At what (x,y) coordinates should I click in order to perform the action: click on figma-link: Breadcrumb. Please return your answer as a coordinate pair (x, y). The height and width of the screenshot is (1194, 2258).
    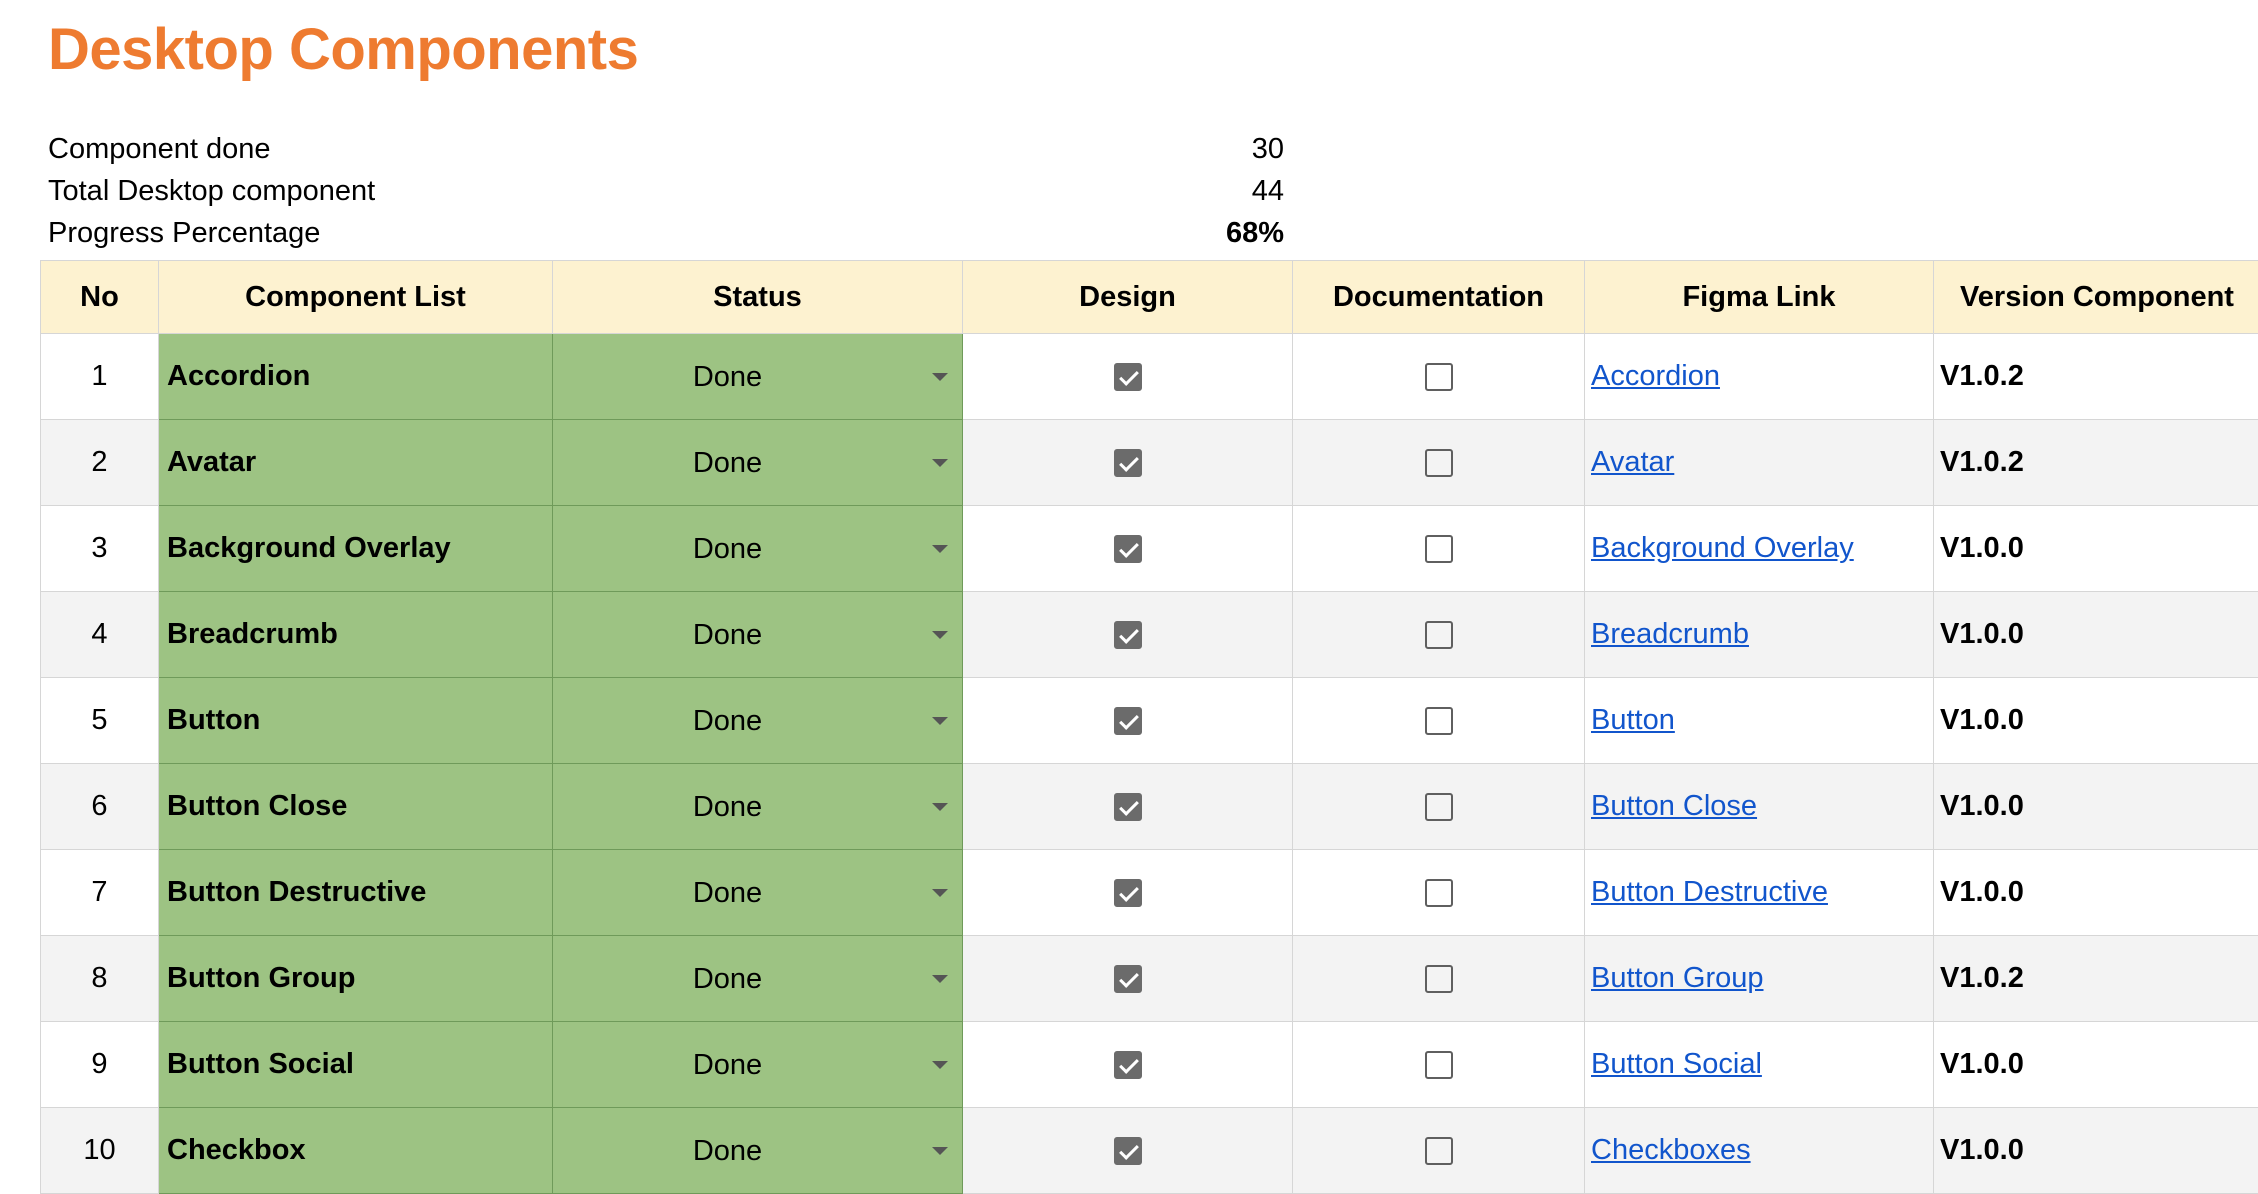
    Looking at the image, I should click on (1670, 634).